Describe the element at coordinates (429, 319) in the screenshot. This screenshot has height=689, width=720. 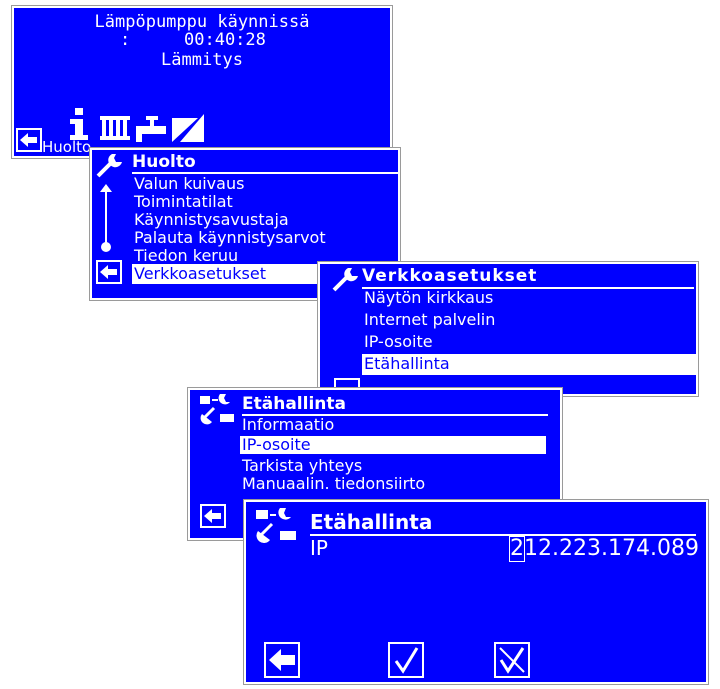
I see `menu-item-internet-palvelin: Internet palvelin` at that location.